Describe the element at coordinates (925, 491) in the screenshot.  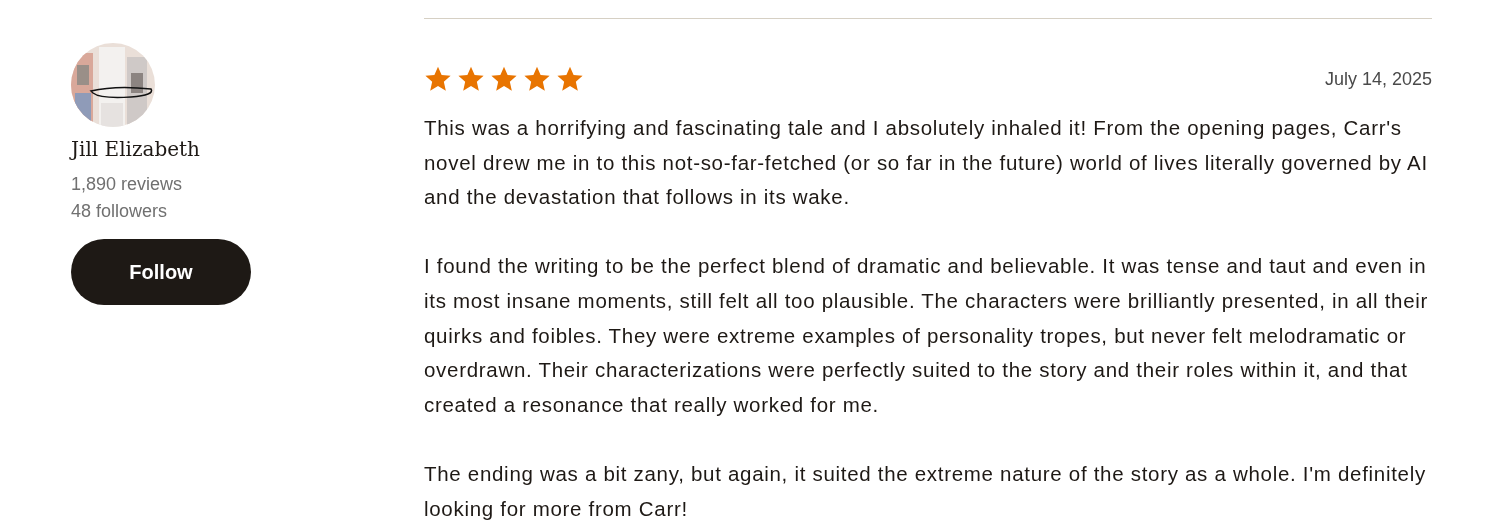
I see `review-paragraph: The ending was a bit zany, but again, it suited the extreme nature of the story as a whole. I'm definitely looking for more from Carr!` at that location.